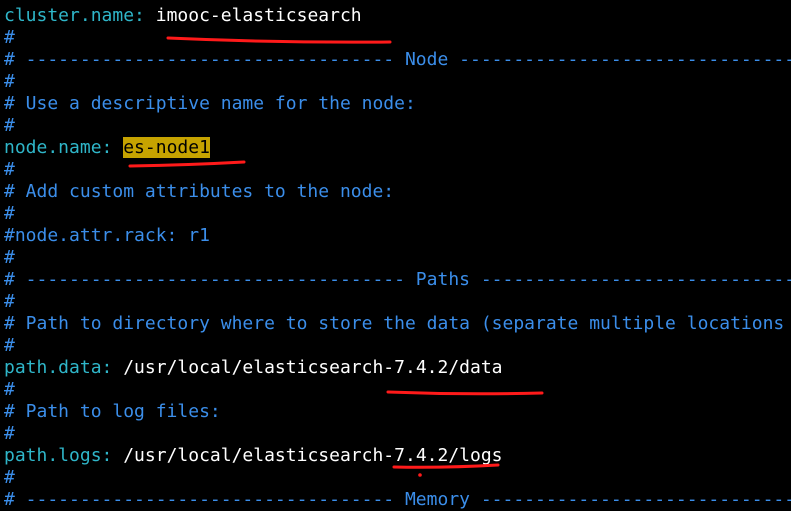 The image size is (791, 511). I want to click on config-line-cluster-name: cluster.name: imooc-elasticsearch, so click(183, 16).